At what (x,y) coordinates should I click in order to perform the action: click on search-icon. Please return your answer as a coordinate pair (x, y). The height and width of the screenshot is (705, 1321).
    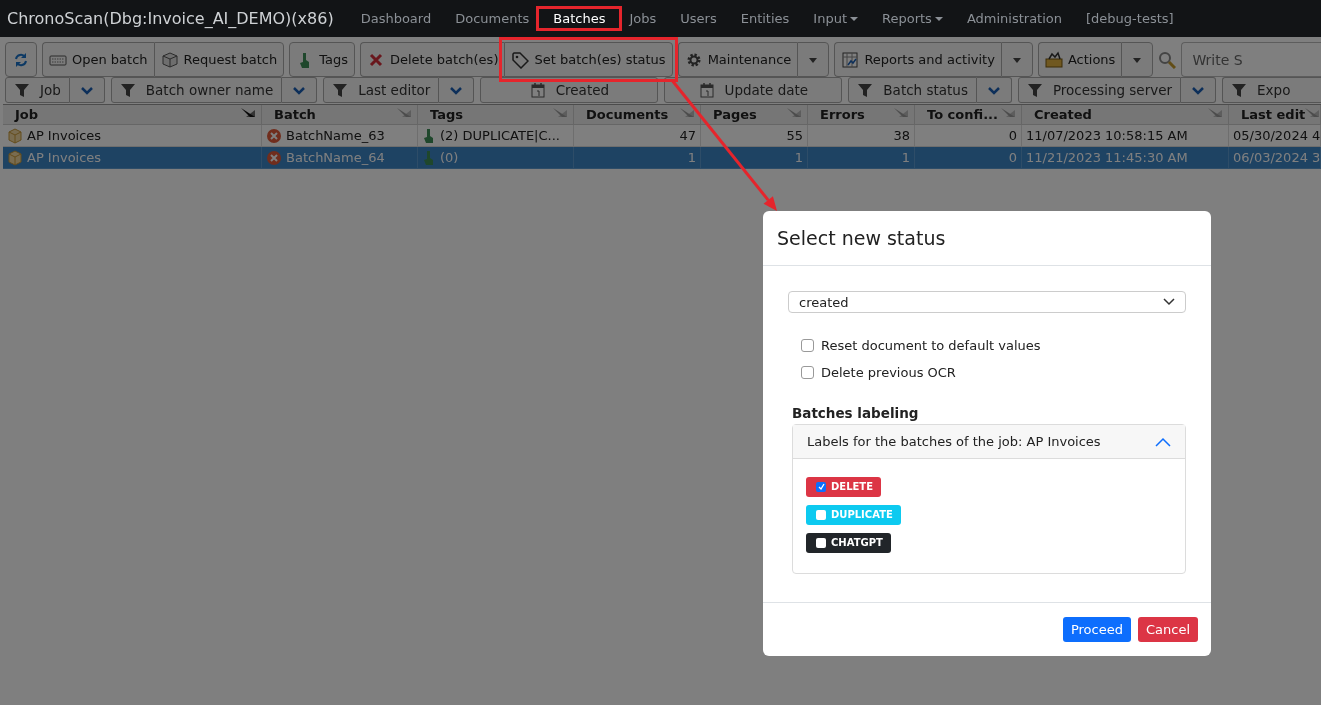
    Looking at the image, I should click on (1167, 59).